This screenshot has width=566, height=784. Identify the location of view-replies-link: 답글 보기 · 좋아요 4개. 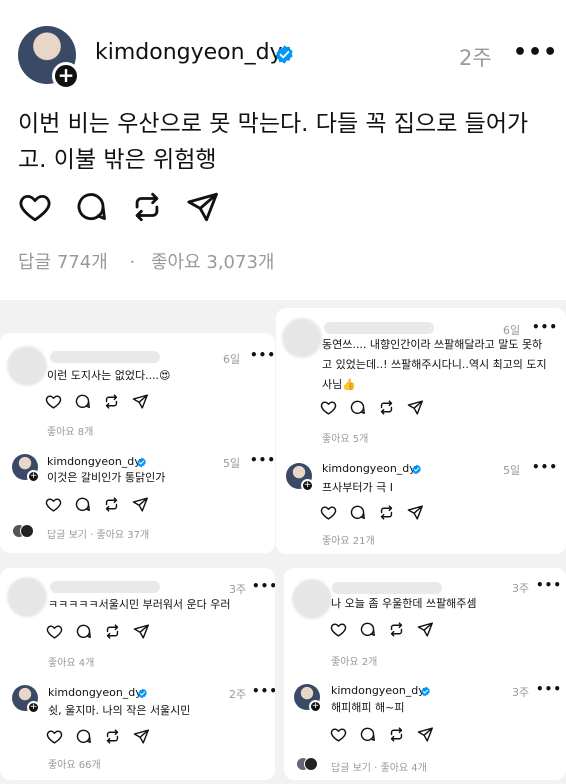
(379, 766).